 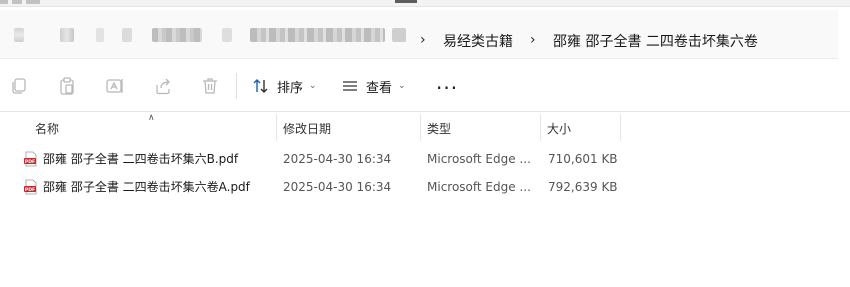 What do you see at coordinates (67, 86) in the screenshot?
I see `paste-icon` at bounding box center [67, 86].